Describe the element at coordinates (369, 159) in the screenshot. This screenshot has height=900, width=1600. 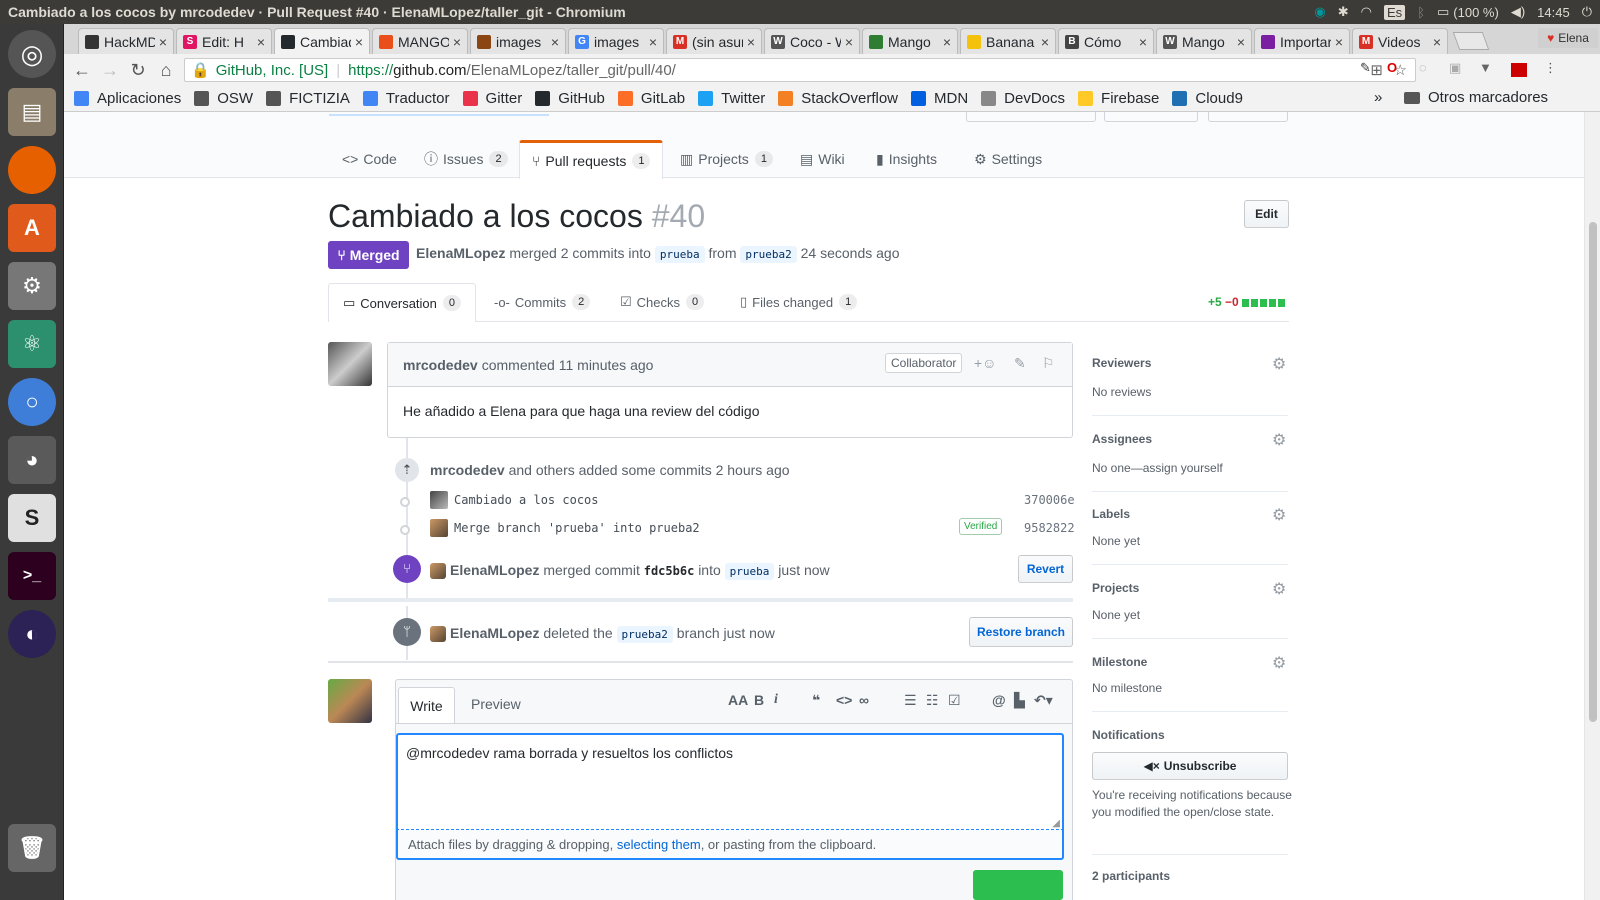
I see `repo-tab-code: <> Code` at that location.